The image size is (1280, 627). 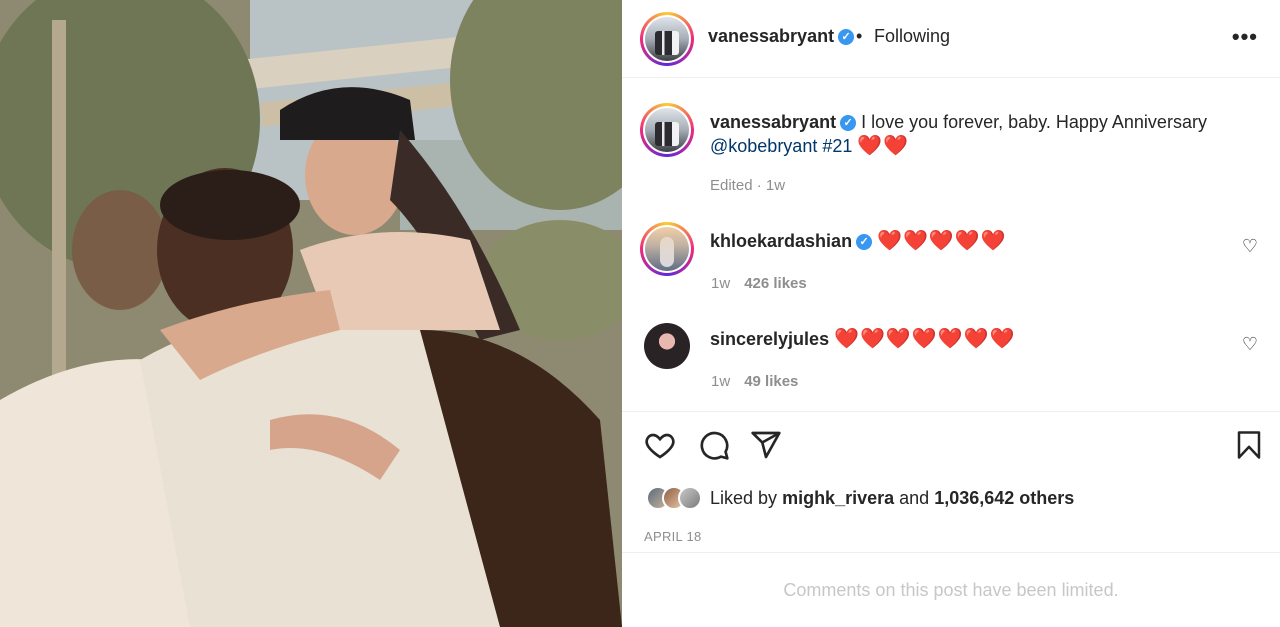 What do you see at coordinates (673, 536) in the screenshot?
I see `post-date: APRIL 18` at bounding box center [673, 536].